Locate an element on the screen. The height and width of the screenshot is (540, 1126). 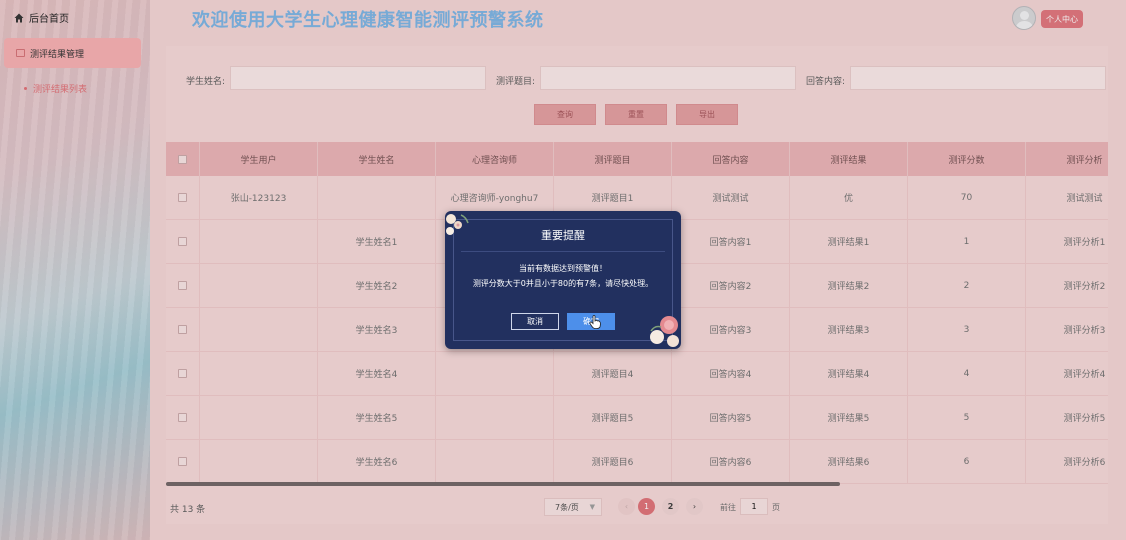
modal-message-line2: 测评分数大于0并且小于80的有7条，请尽快处理。 is located at coordinates (563, 283).